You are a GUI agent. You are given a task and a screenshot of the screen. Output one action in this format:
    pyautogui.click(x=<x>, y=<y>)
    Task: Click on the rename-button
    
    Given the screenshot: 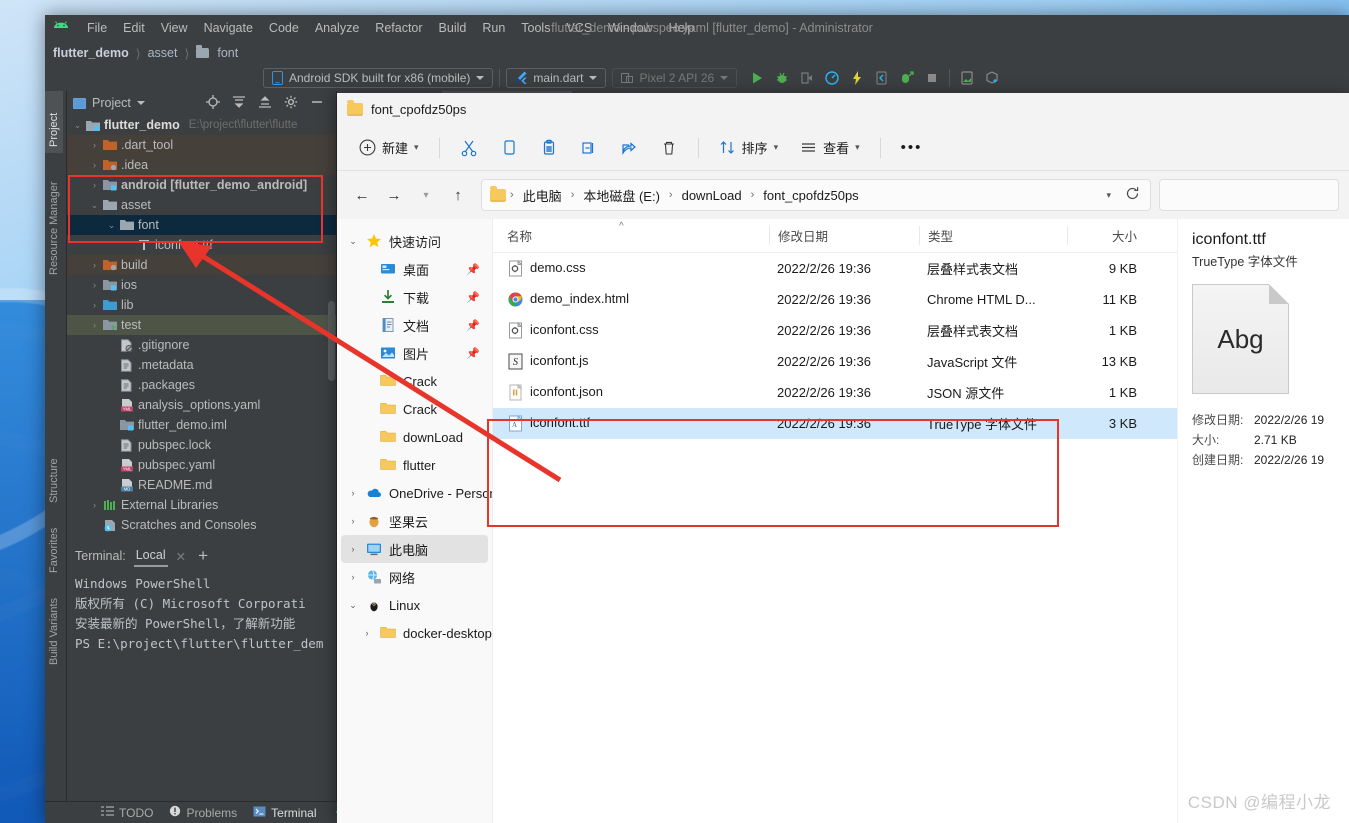 What is the action you would take?
    pyautogui.click(x=589, y=148)
    